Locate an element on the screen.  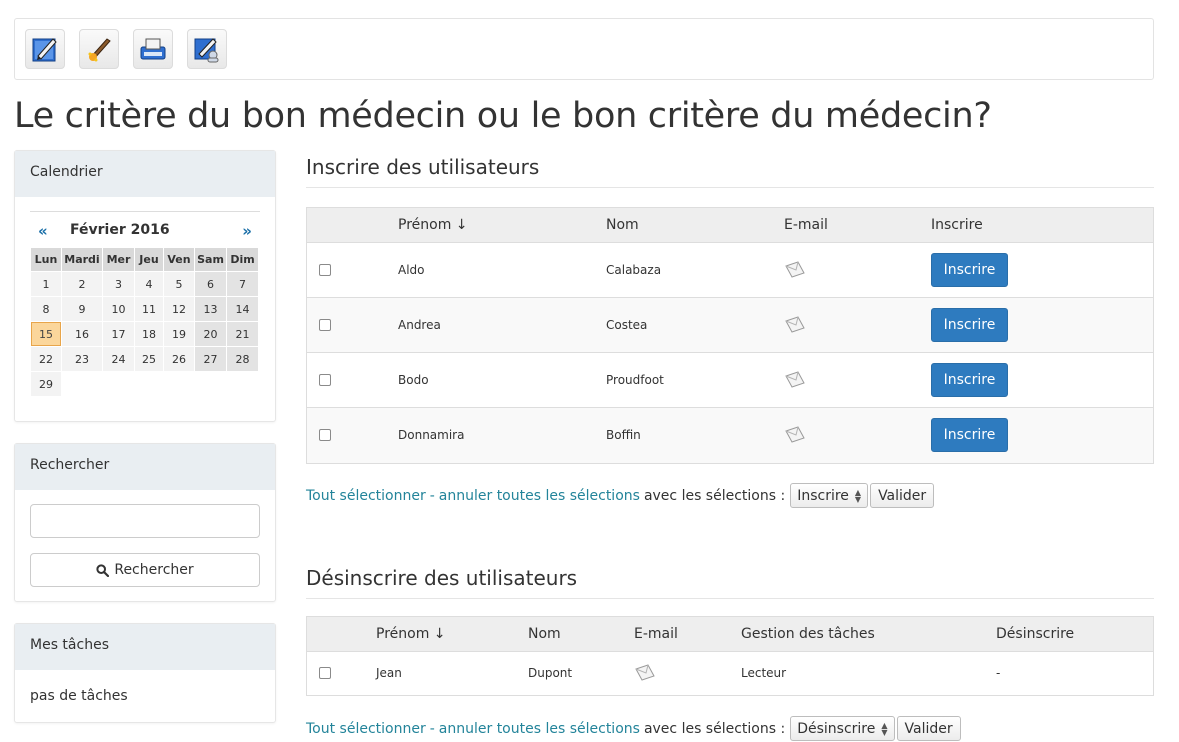
bulk-action-select: Inscrire ▲ ▼ is located at coordinates (829, 495).